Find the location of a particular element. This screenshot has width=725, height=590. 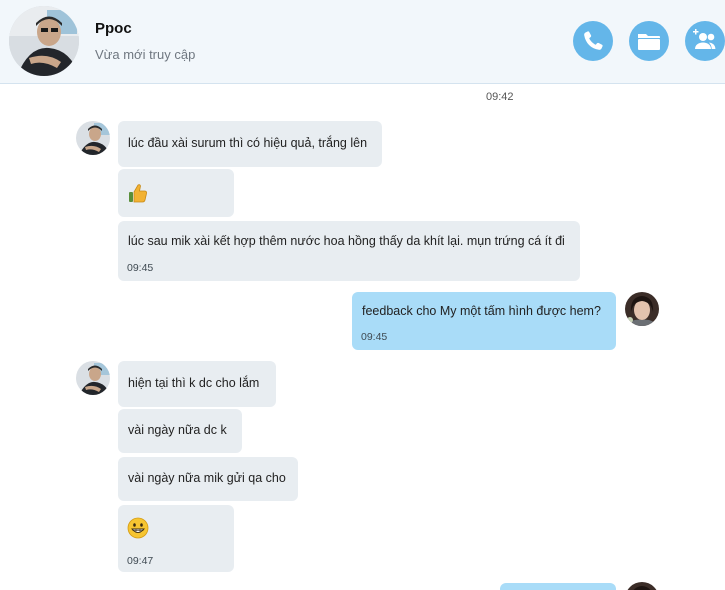

add-user-icon is located at coordinates (705, 41).